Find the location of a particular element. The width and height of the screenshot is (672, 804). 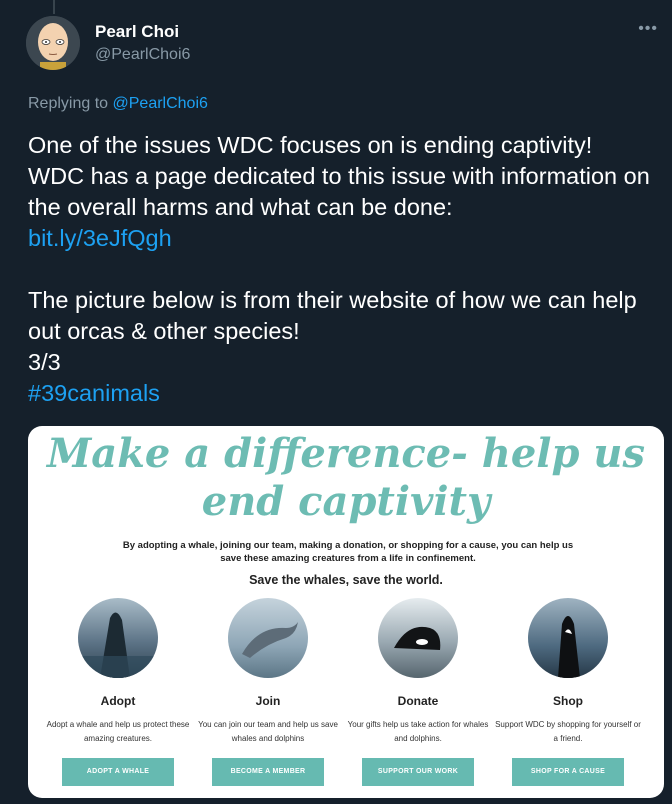

thread-line is located at coordinates (54, 7).